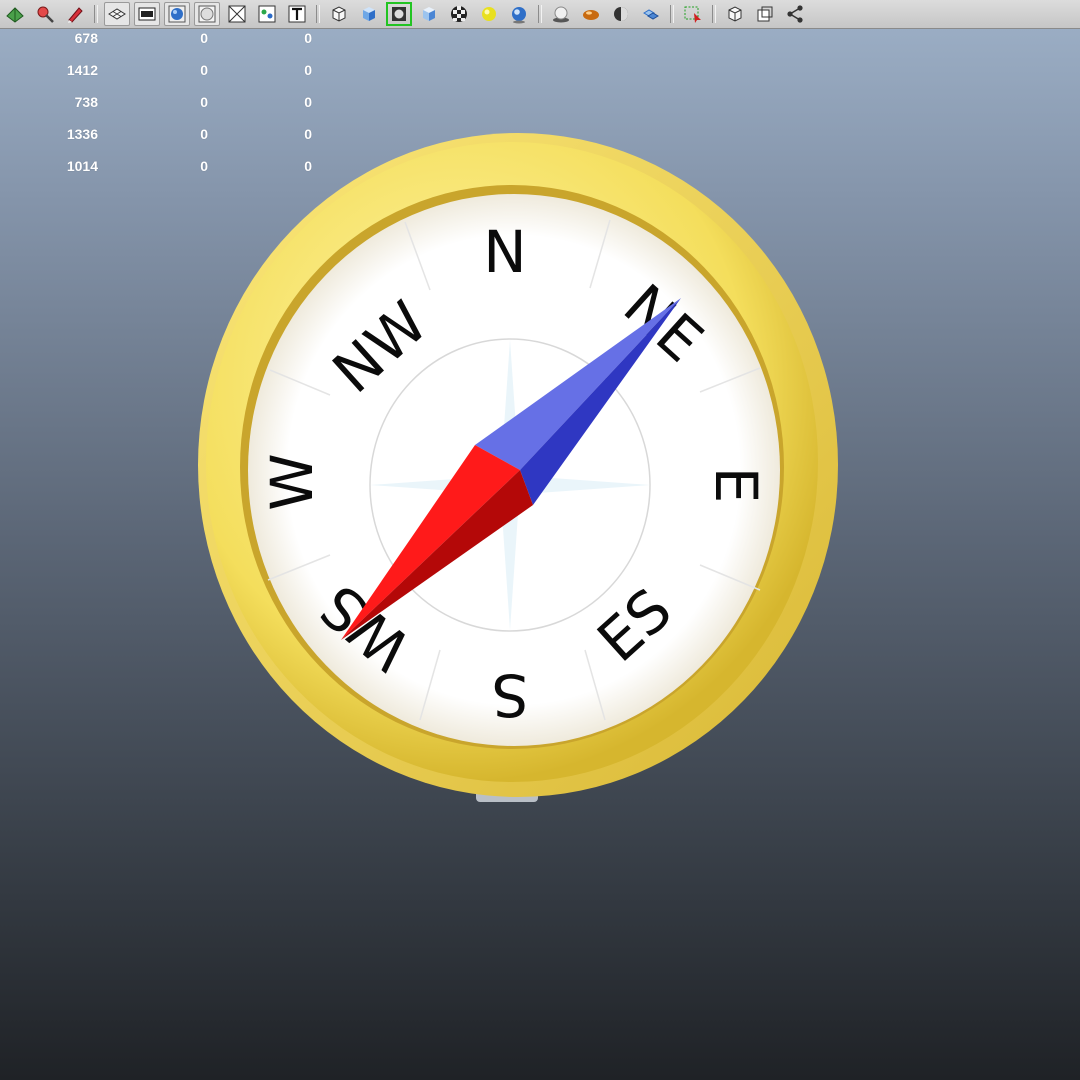  I want to click on dial-label-w: W, so click(292, 481).